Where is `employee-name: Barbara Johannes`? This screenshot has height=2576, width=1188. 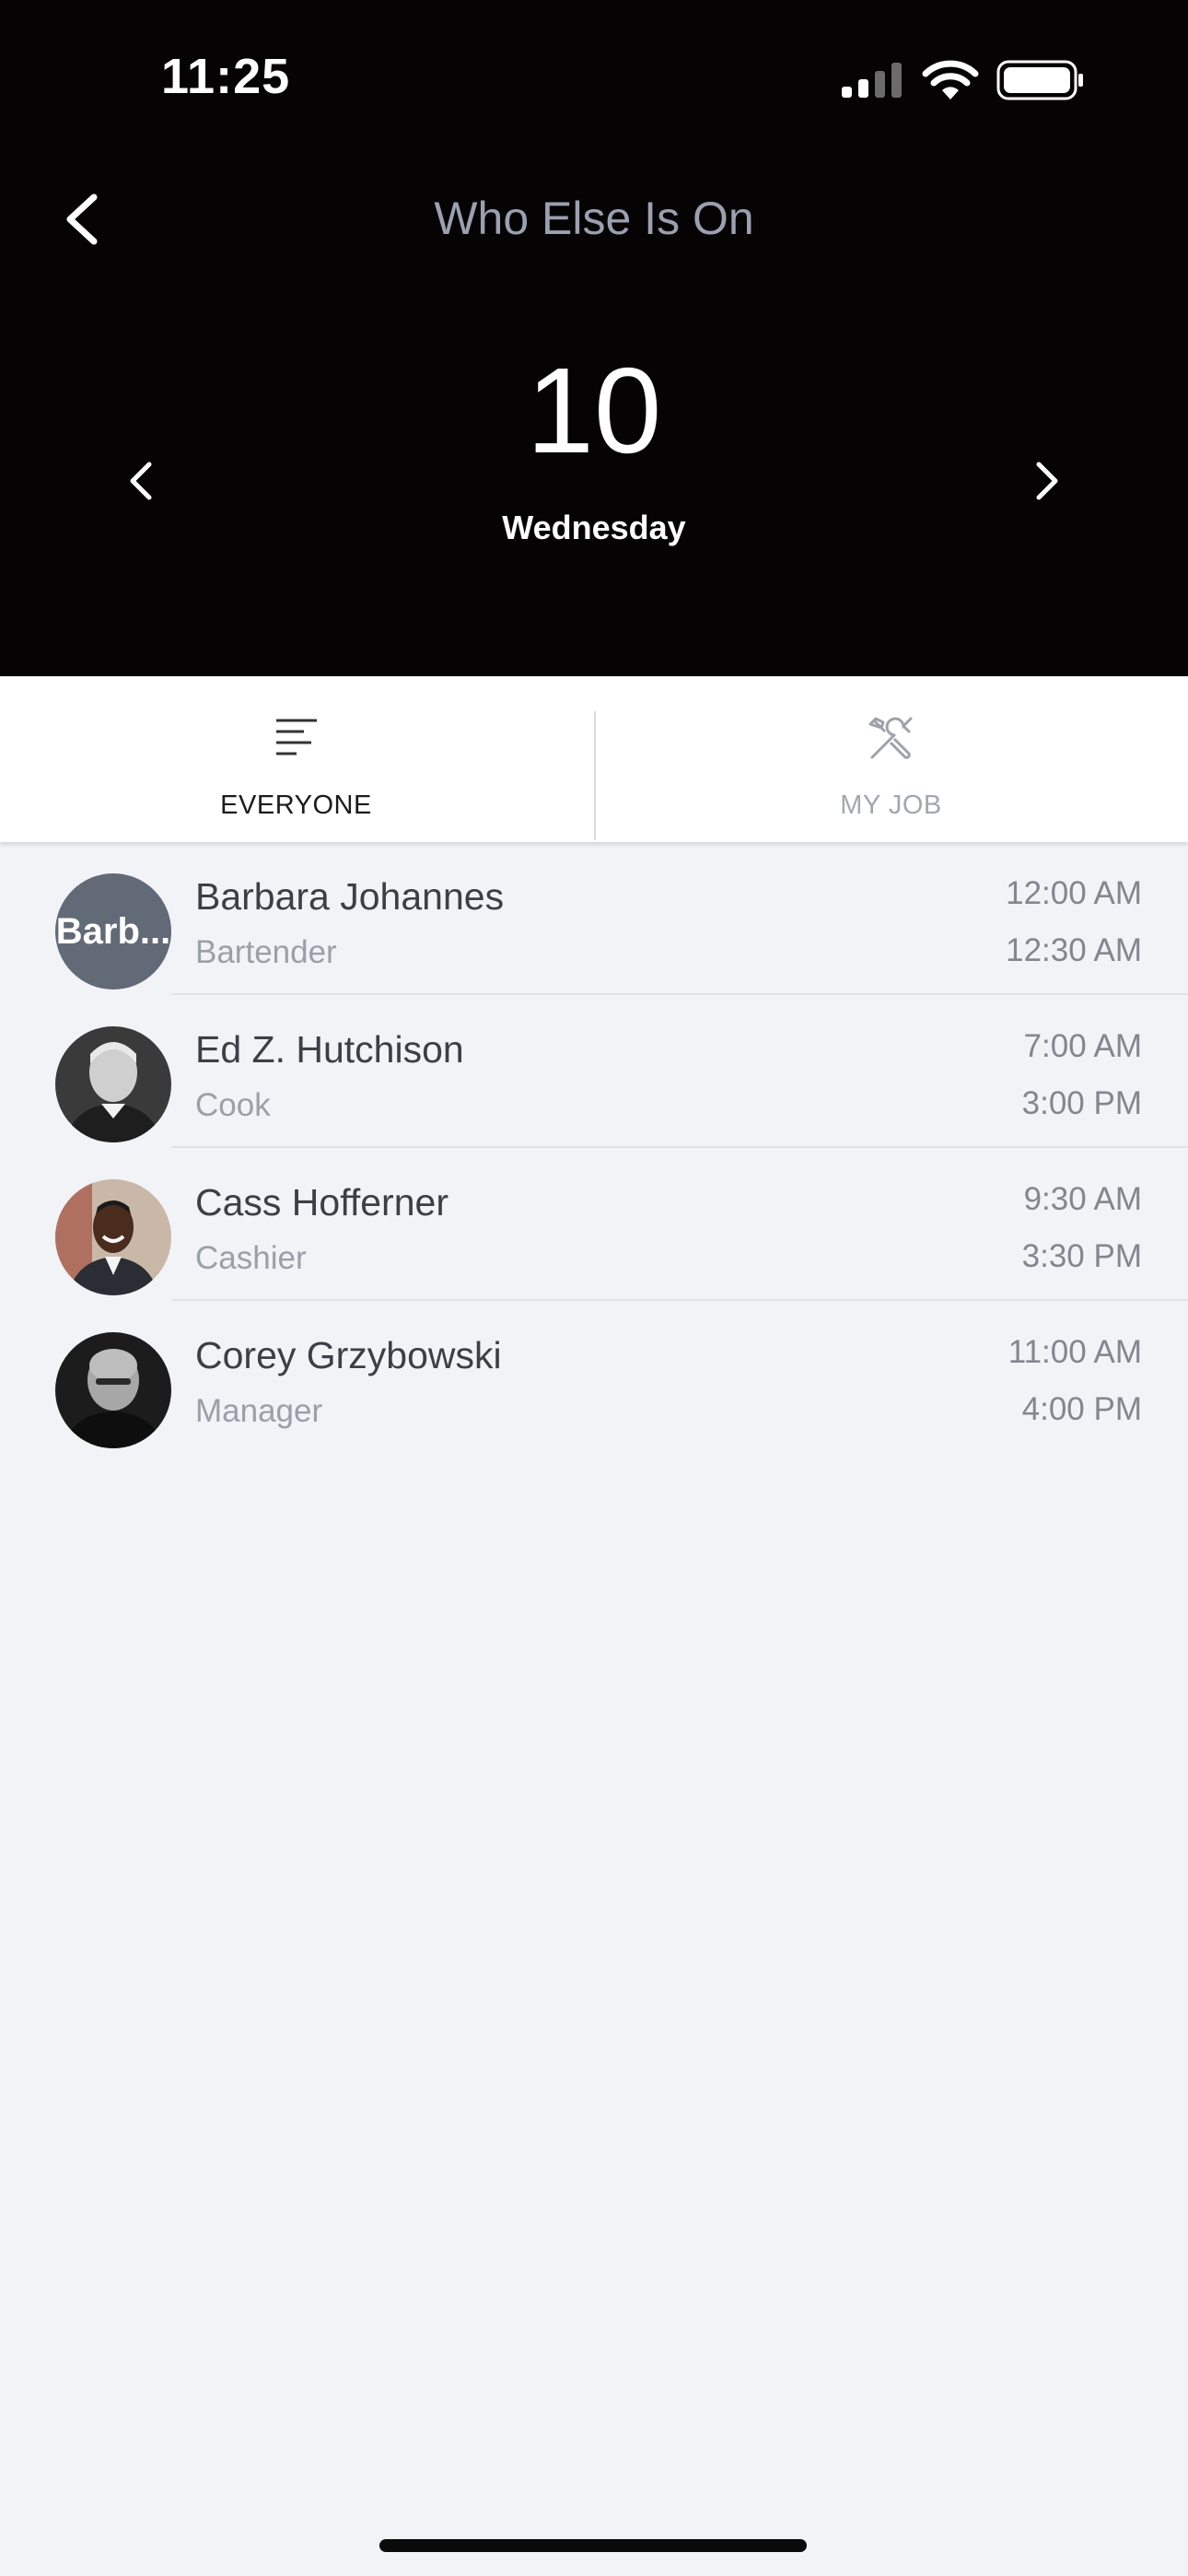
employee-name: Barbara Johannes is located at coordinates (350, 896).